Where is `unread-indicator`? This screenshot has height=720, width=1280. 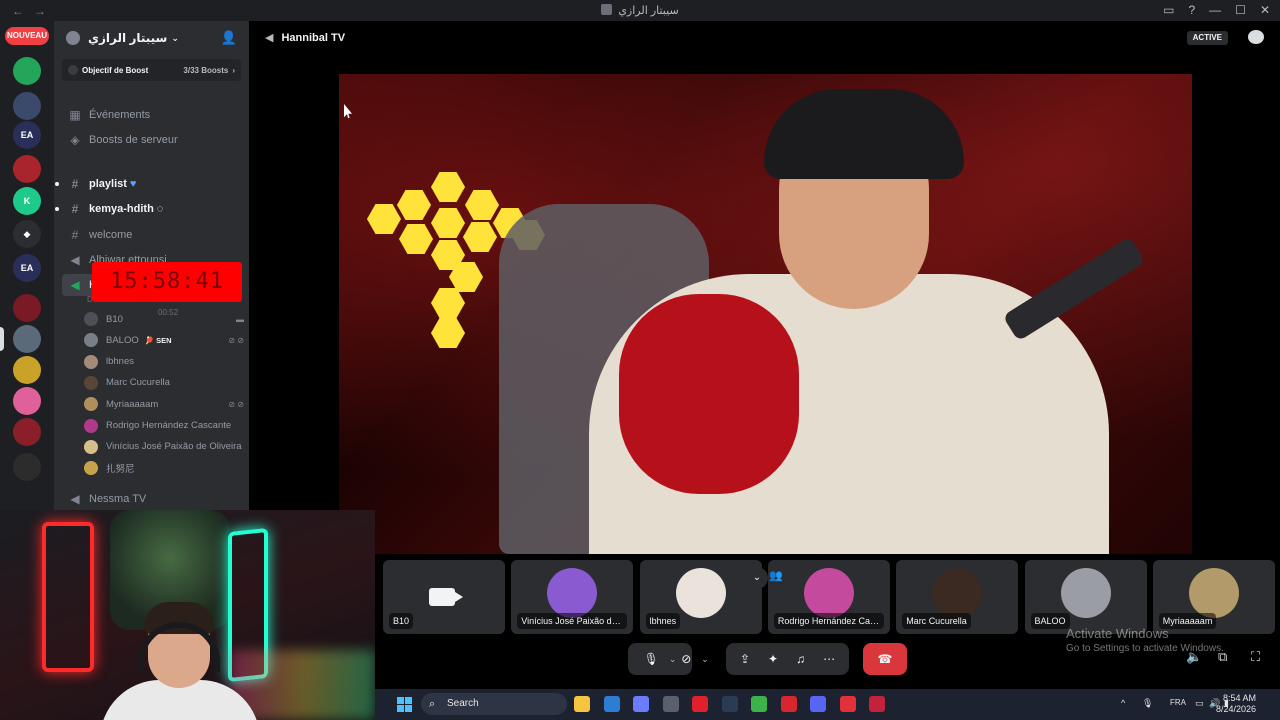 unread-indicator is located at coordinates (57, 184).